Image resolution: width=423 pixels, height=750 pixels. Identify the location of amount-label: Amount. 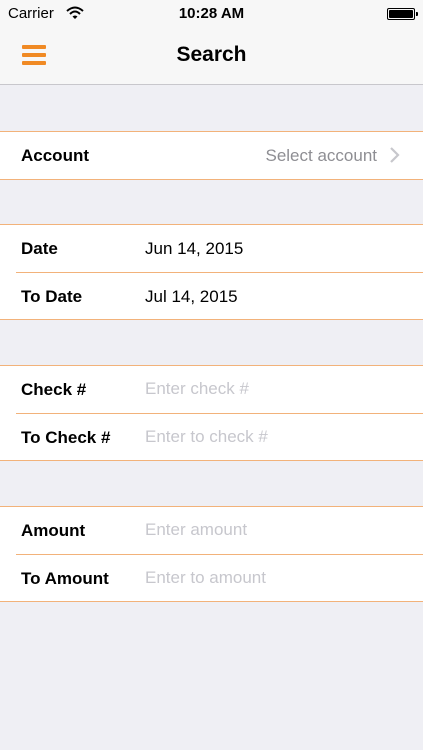
(53, 530).